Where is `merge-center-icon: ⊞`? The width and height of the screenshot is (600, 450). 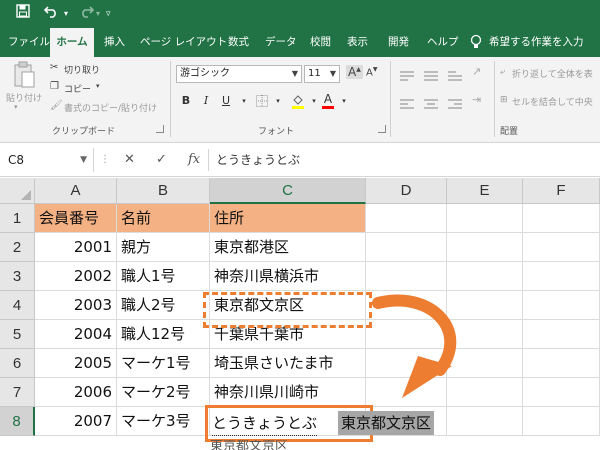 merge-center-icon: ⊞ is located at coordinates (504, 100).